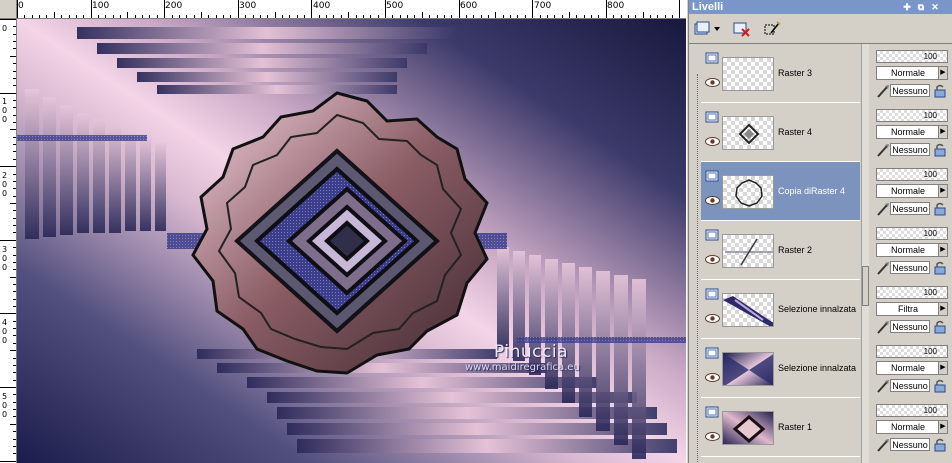  I want to click on blend-mode-value: Filtra, so click(908, 309).